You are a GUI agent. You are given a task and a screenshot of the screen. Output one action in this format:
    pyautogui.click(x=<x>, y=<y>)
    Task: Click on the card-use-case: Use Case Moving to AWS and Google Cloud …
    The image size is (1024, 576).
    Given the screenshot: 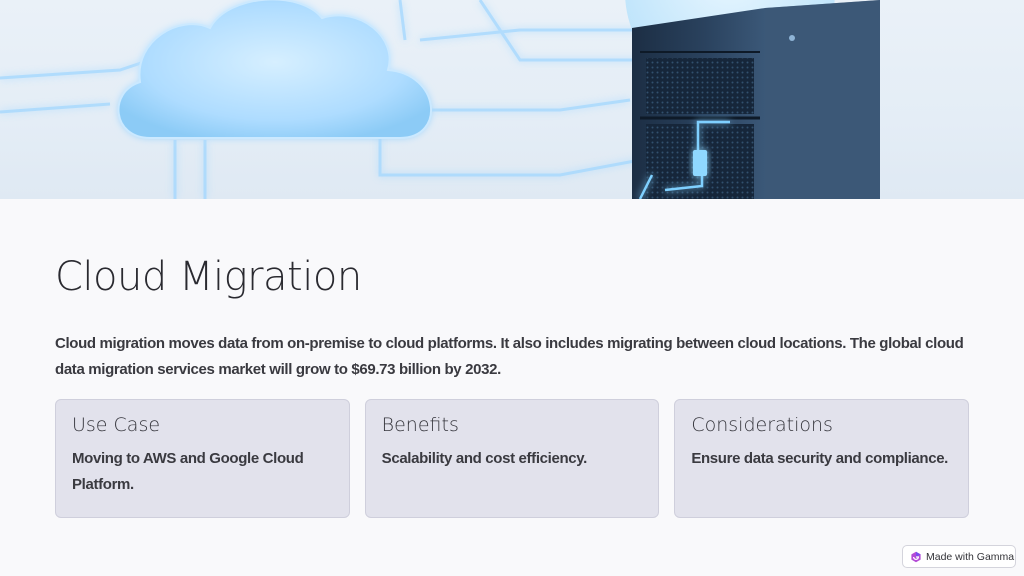 What is the action you would take?
    pyautogui.click(x=202, y=458)
    